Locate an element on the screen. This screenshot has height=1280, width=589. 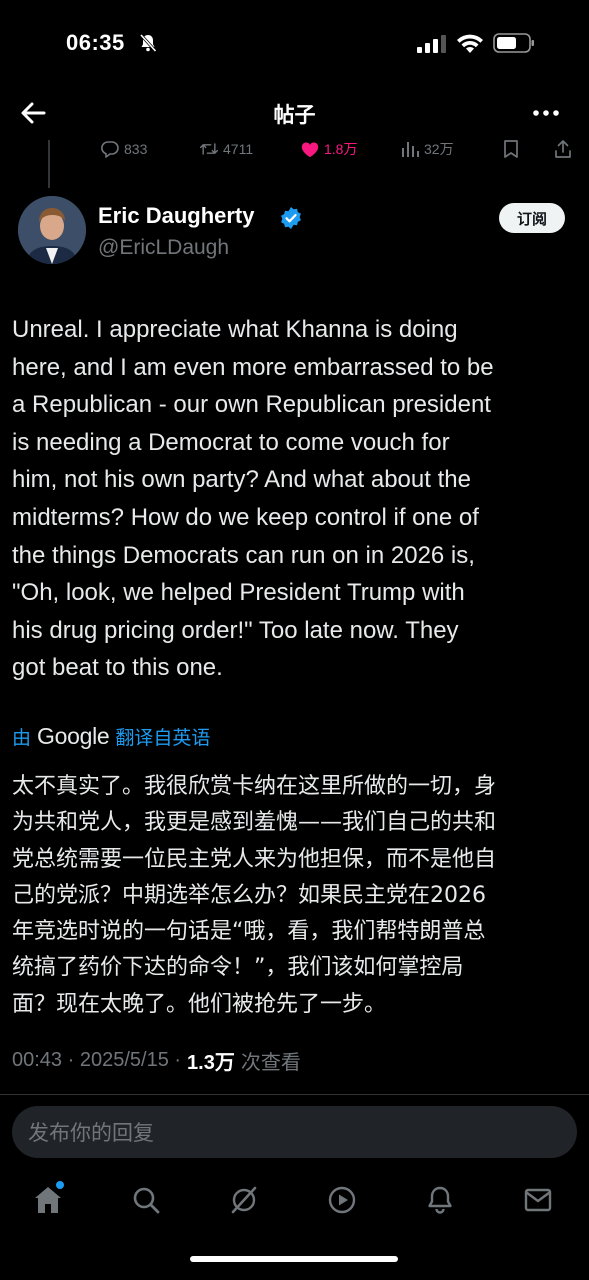
like-icon is located at coordinates (310, 150).